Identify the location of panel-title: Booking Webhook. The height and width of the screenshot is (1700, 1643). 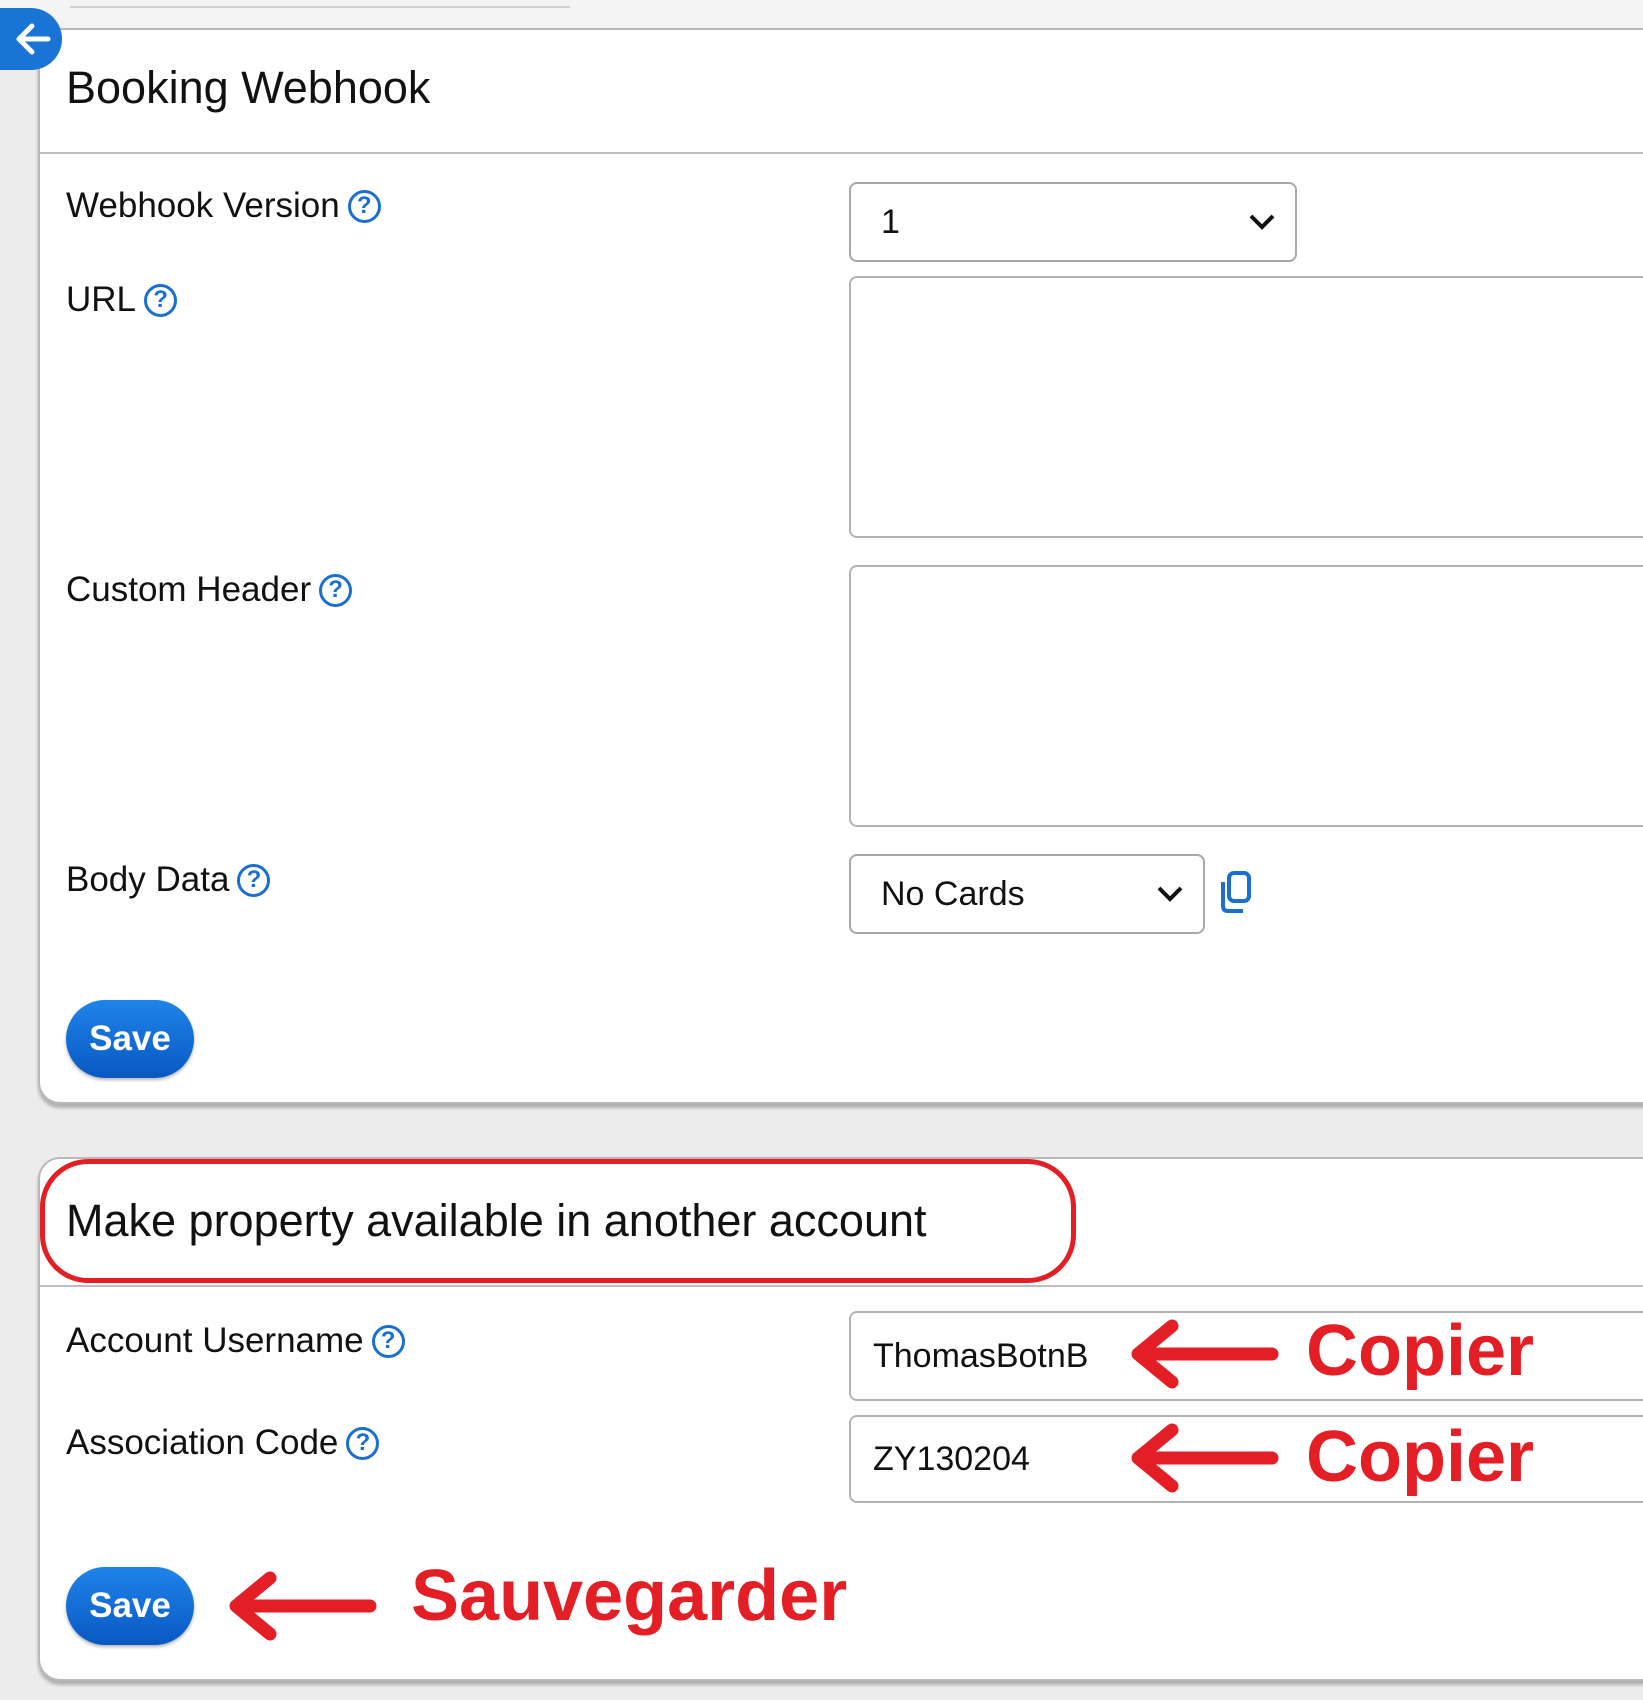
(248, 87).